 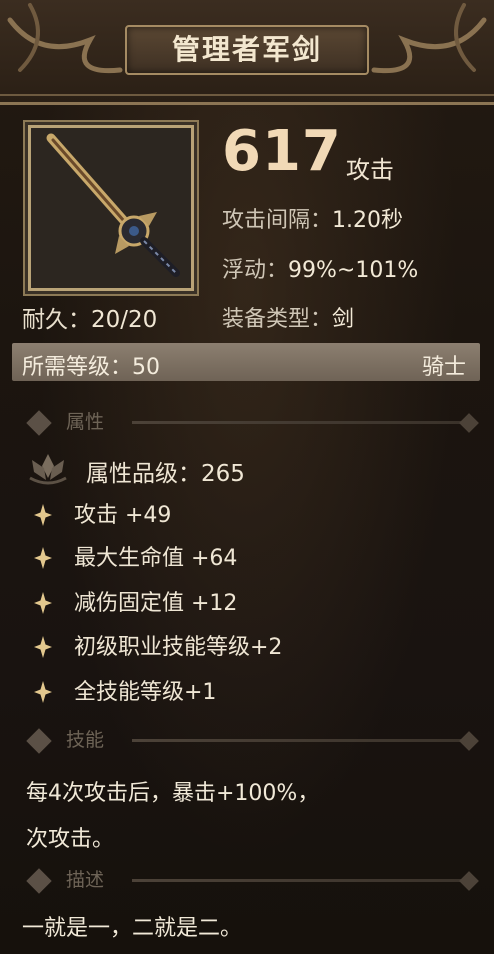 What do you see at coordinates (143, 474) in the screenshot?
I see `grade-label: 属性品级：` at bounding box center [143, 474].